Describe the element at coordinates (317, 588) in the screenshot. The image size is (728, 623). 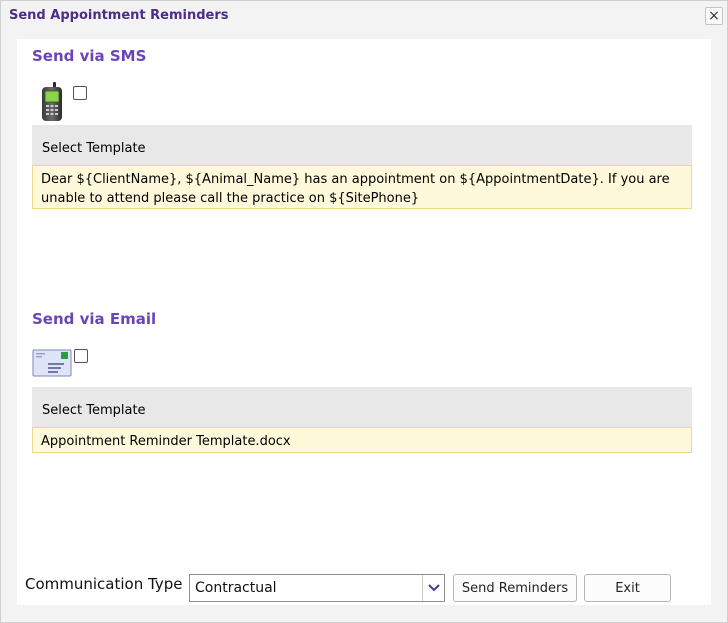
I see `communication-type-select: Contractual` at that location.